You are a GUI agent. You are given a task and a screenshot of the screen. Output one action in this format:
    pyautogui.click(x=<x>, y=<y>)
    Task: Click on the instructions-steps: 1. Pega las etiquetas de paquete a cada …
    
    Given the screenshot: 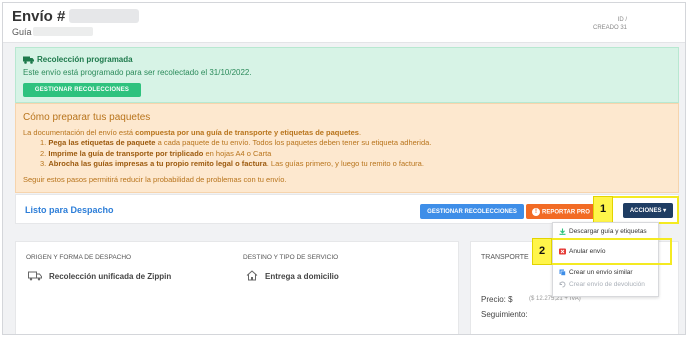 What is the action you would take?
    pyautogui.click(x=235, y=154)
    